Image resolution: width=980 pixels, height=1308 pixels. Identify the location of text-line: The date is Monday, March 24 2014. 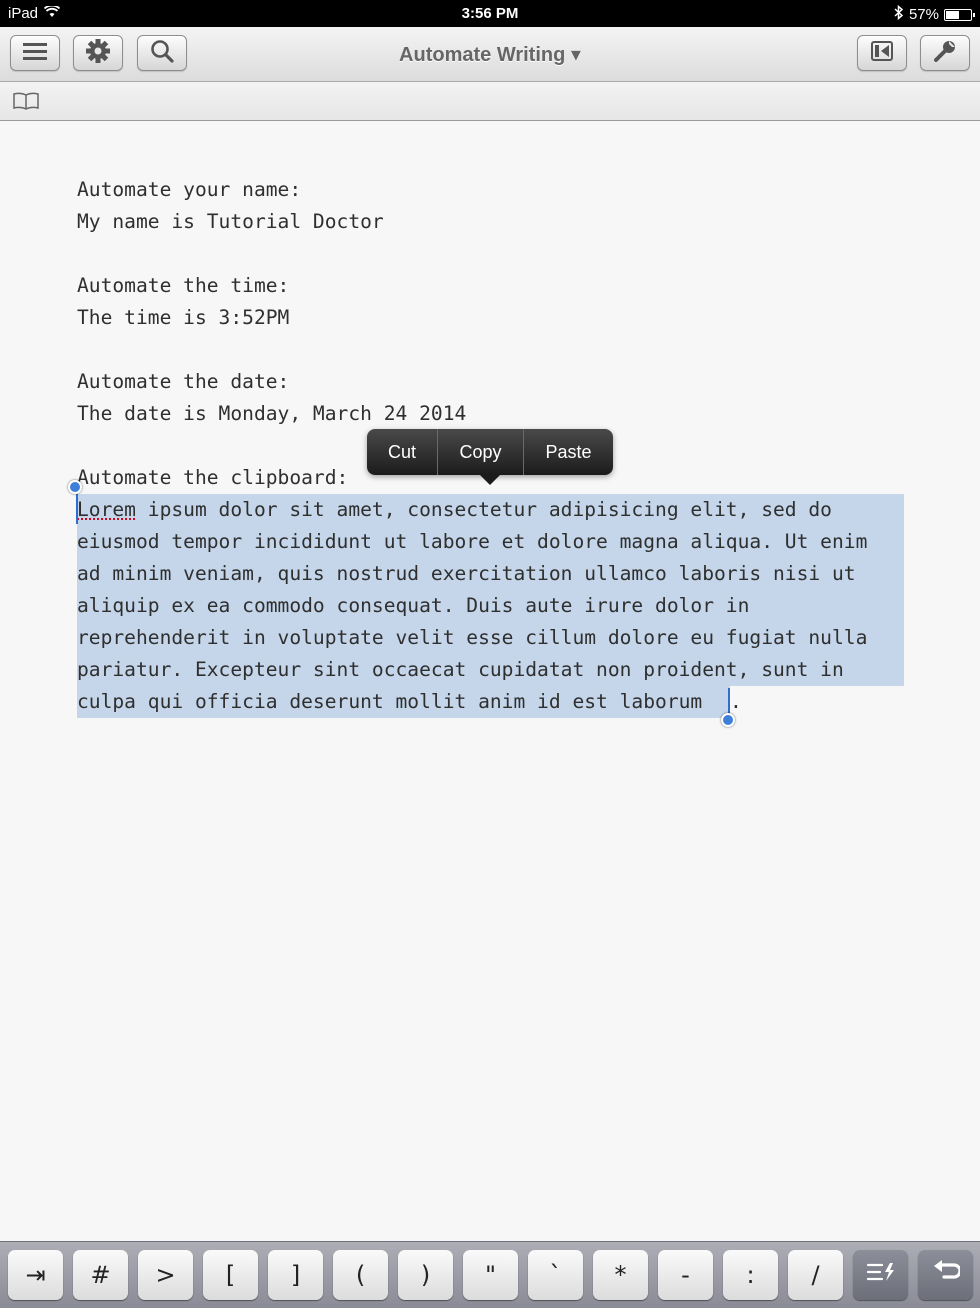
(497, 414).